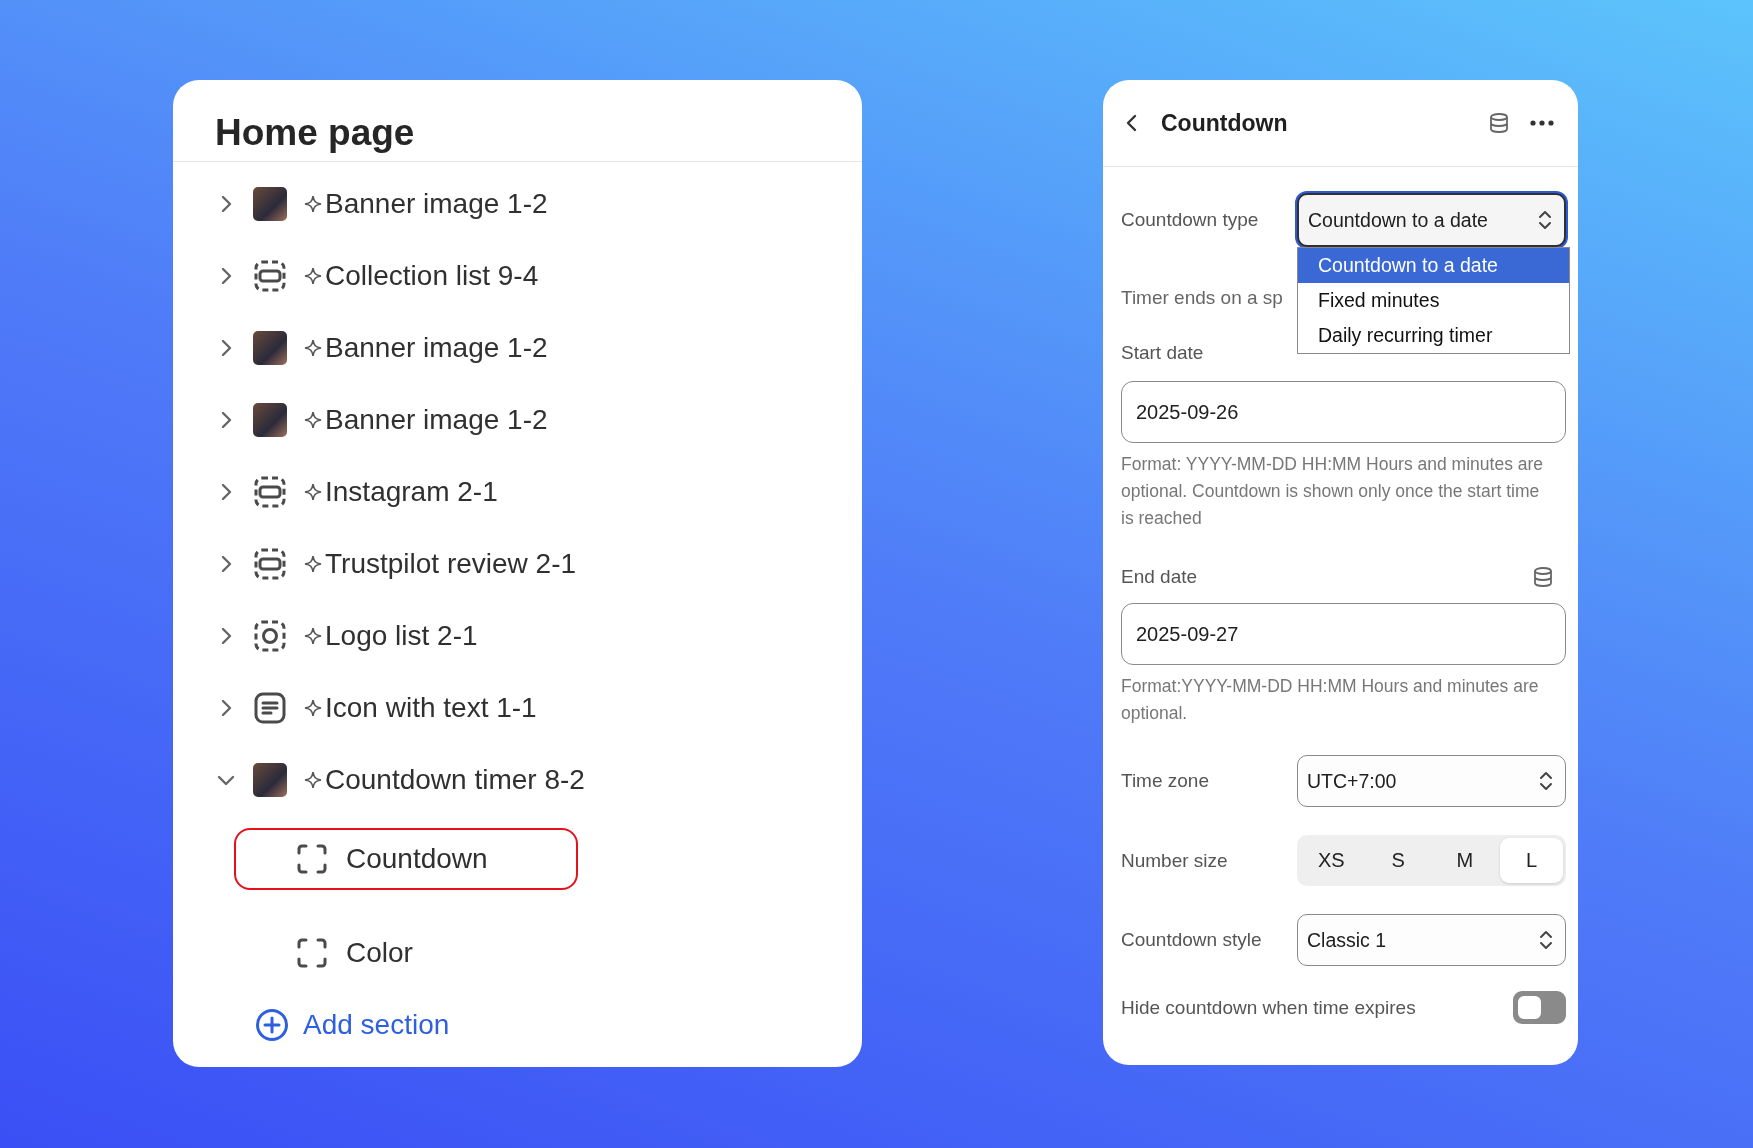  Describe the element at coordinates (1190, 220) in the screenshot. I see `field-label: Countdown type` at that location.